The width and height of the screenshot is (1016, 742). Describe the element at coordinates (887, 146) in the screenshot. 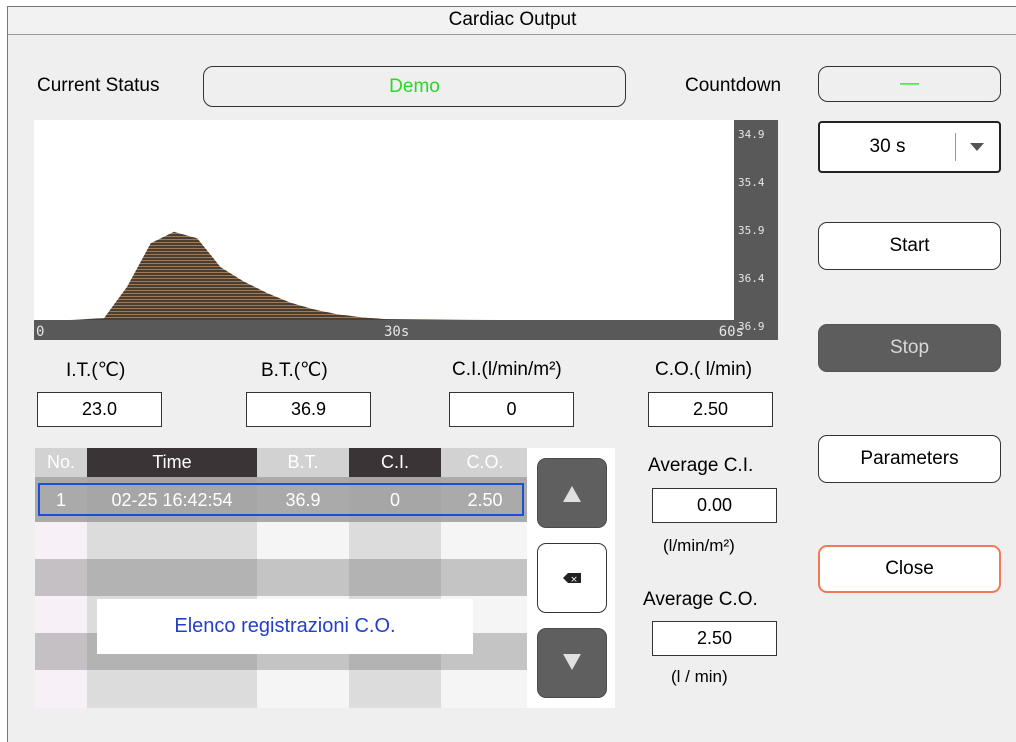

I see `measure-time-value: 30 s` at that location.